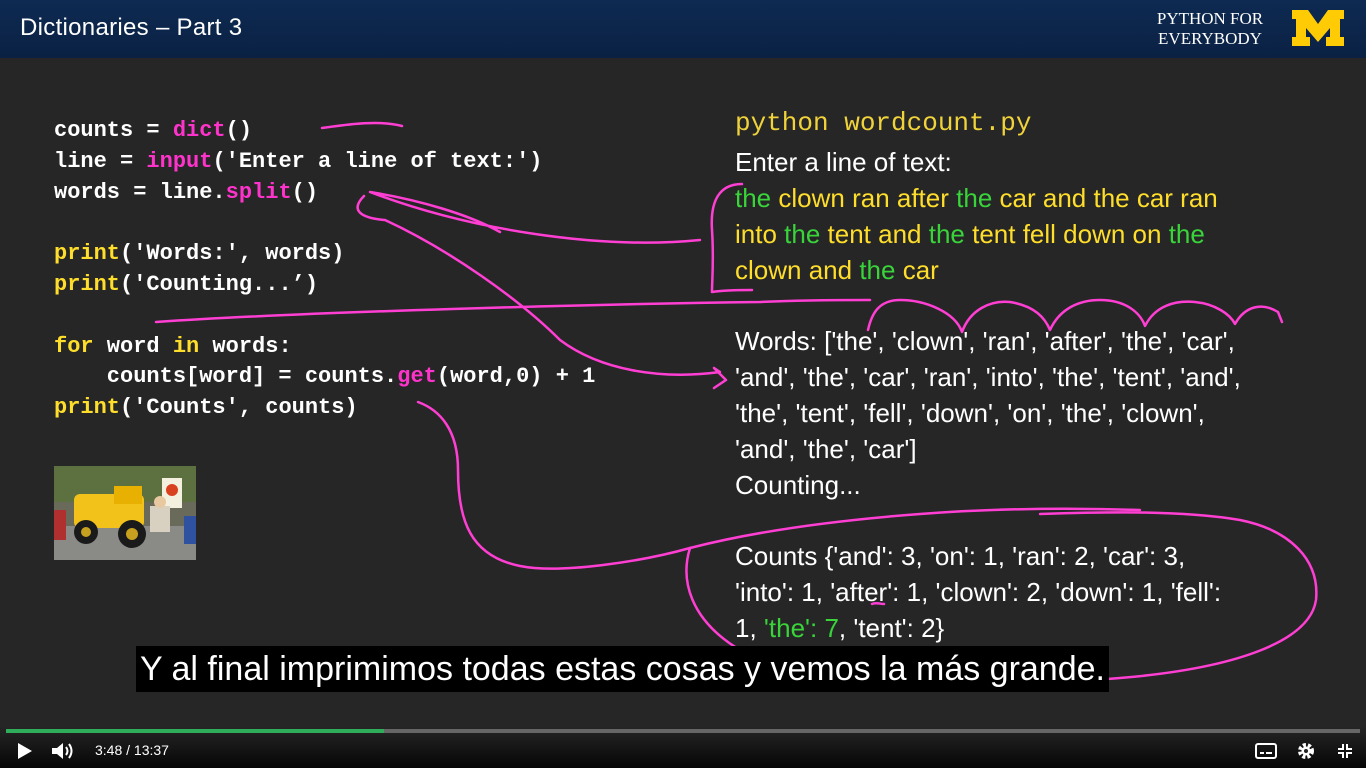 Image resolution: width=1366 pixels, height=768 pixels. I want to click on michigan-m-logo, so click(1318, 28).